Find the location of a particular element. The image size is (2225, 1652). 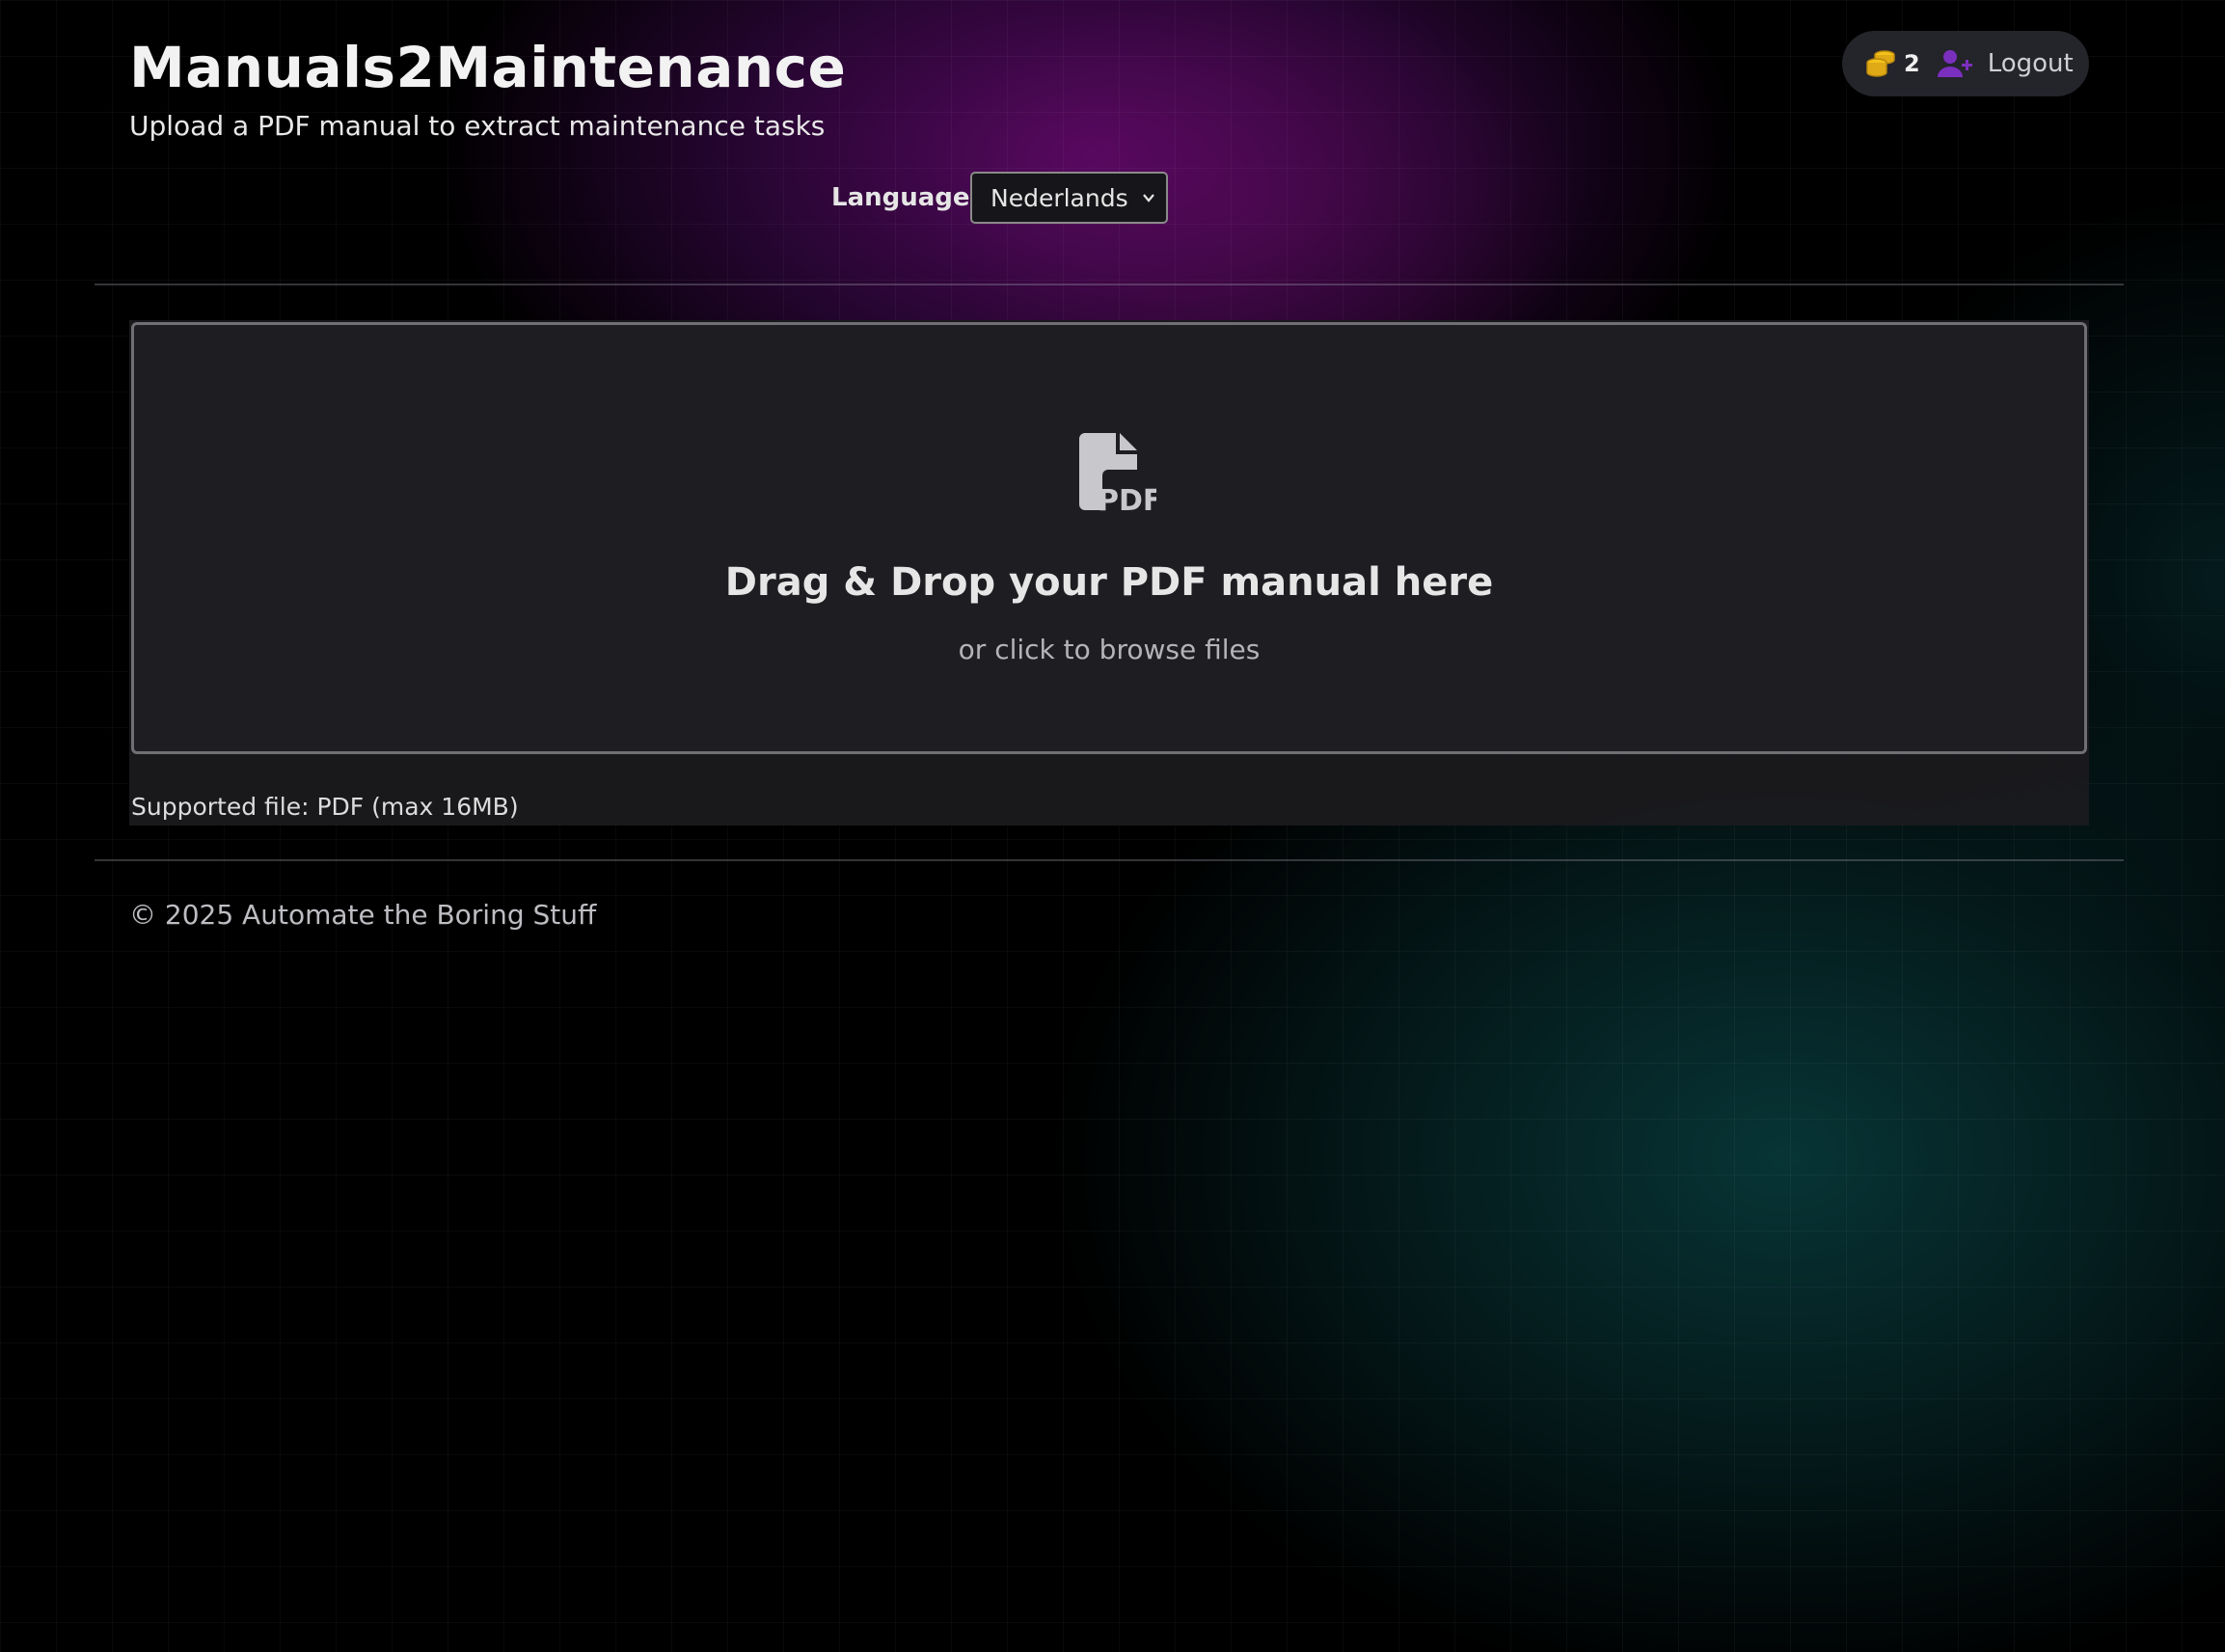

chevron-down-icon is located at coordinates (1148, 197).